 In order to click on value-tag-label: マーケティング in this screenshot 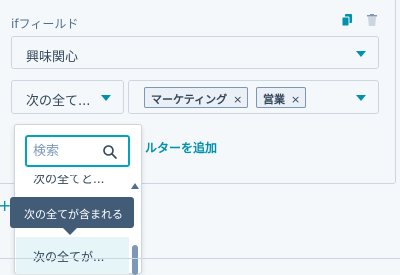, I will do `click(189, 99)`.